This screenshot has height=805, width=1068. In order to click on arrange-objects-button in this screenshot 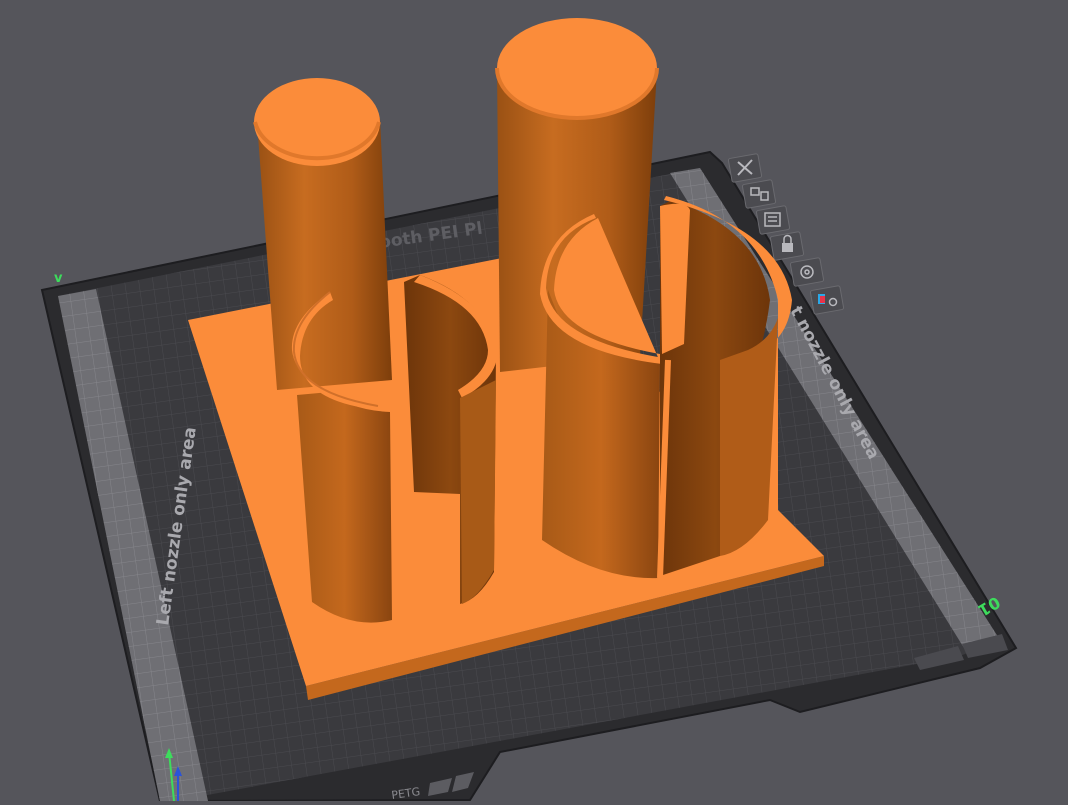, I will do `click(759, 194)`.